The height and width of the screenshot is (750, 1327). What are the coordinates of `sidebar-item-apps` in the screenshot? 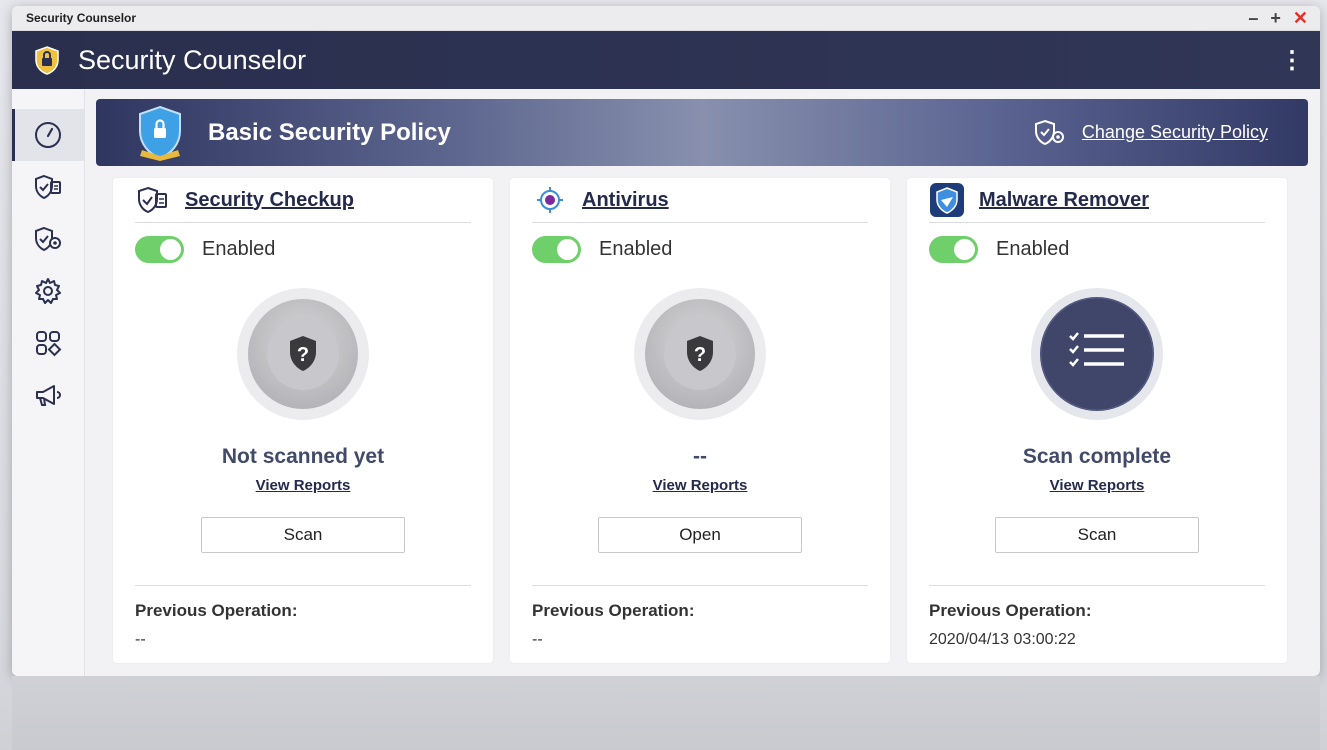 It's located at (48, 343).